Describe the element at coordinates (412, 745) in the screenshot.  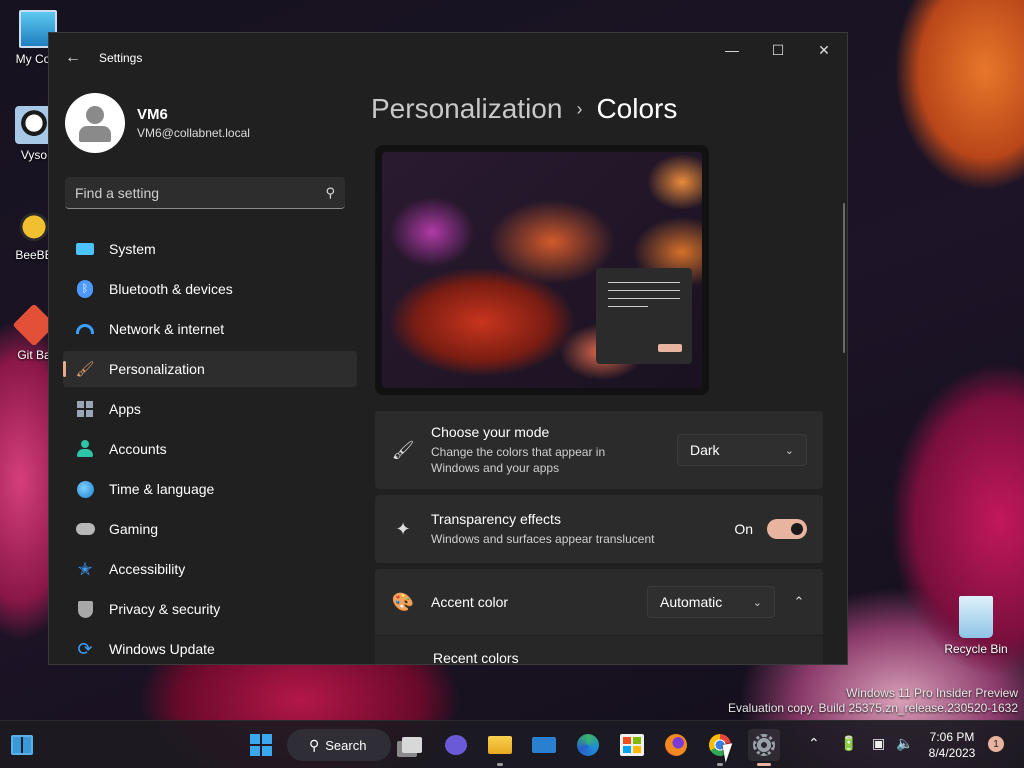
I see `task-view-button` at that location.